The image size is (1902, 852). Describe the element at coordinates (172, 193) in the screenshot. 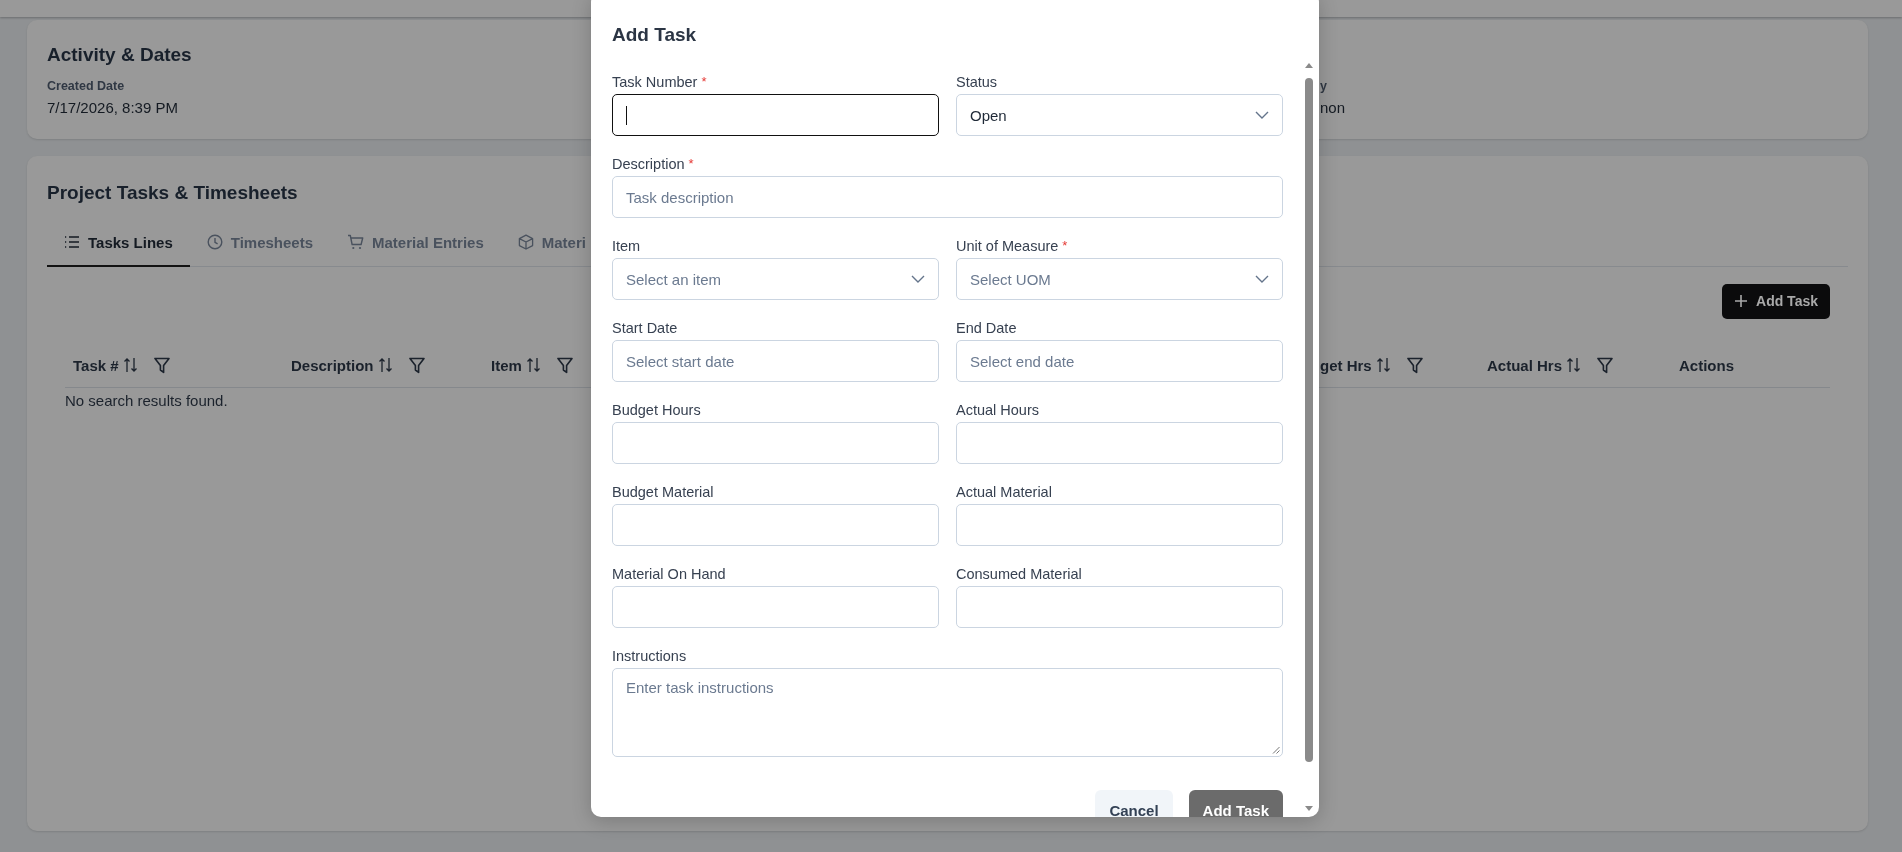

I see `card-title: Project Tasks & Timesheets` at that location.